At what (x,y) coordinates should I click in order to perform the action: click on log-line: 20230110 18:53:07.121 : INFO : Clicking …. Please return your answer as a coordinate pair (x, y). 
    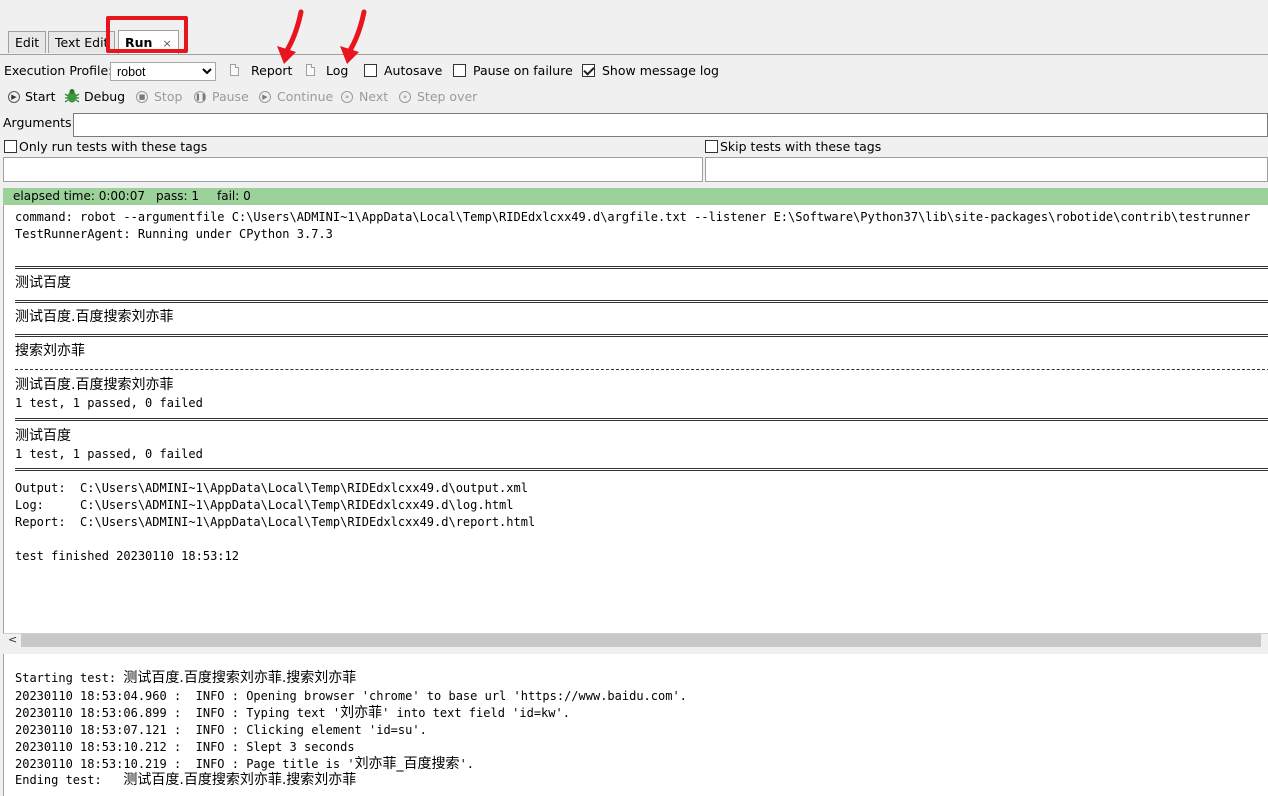
    Looking at the image, I should click on (221, 730).